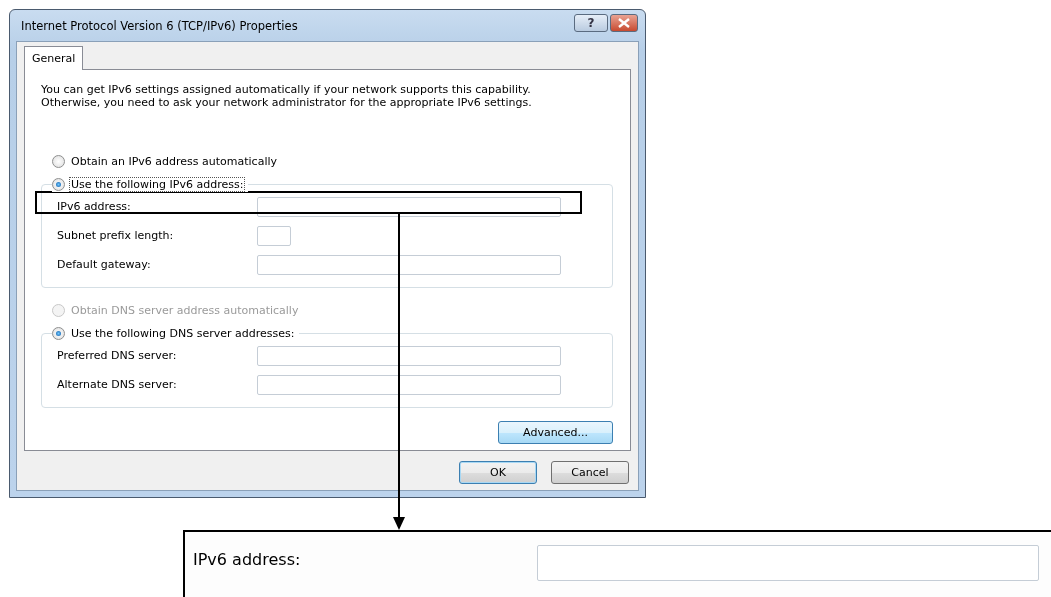 The image size is (1051, 597). I want to click on field-label: Preferred DNS server:, so click(117, 355).